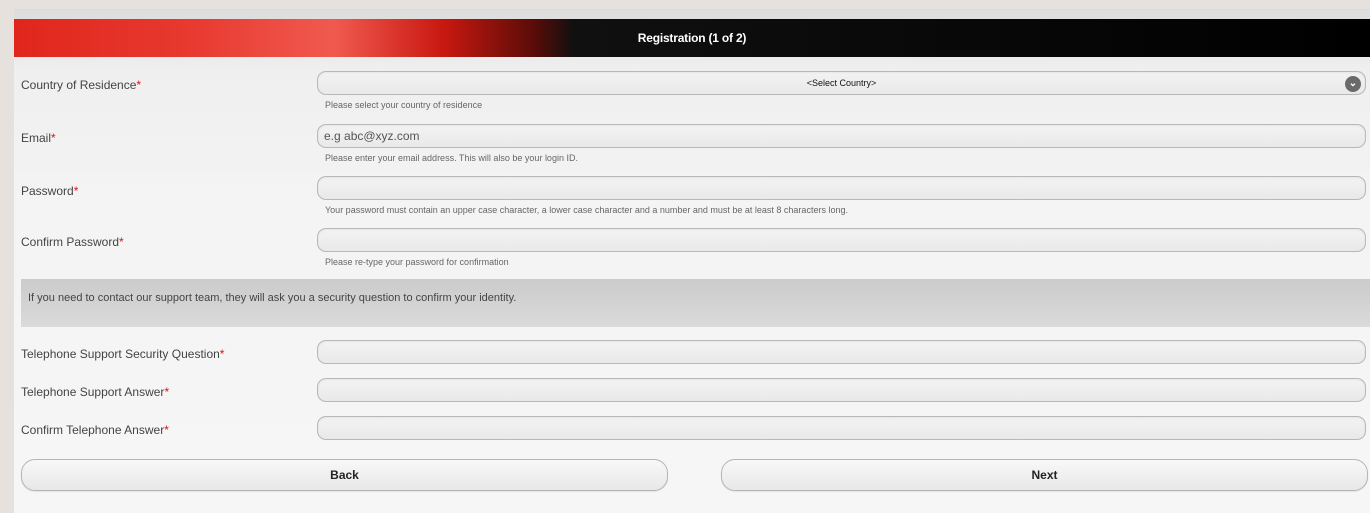 The height and width of the screenshot is (513, 1370). I want to click on confirm-answer-label: Confirm Telephone Answer*, so click(95, 430).